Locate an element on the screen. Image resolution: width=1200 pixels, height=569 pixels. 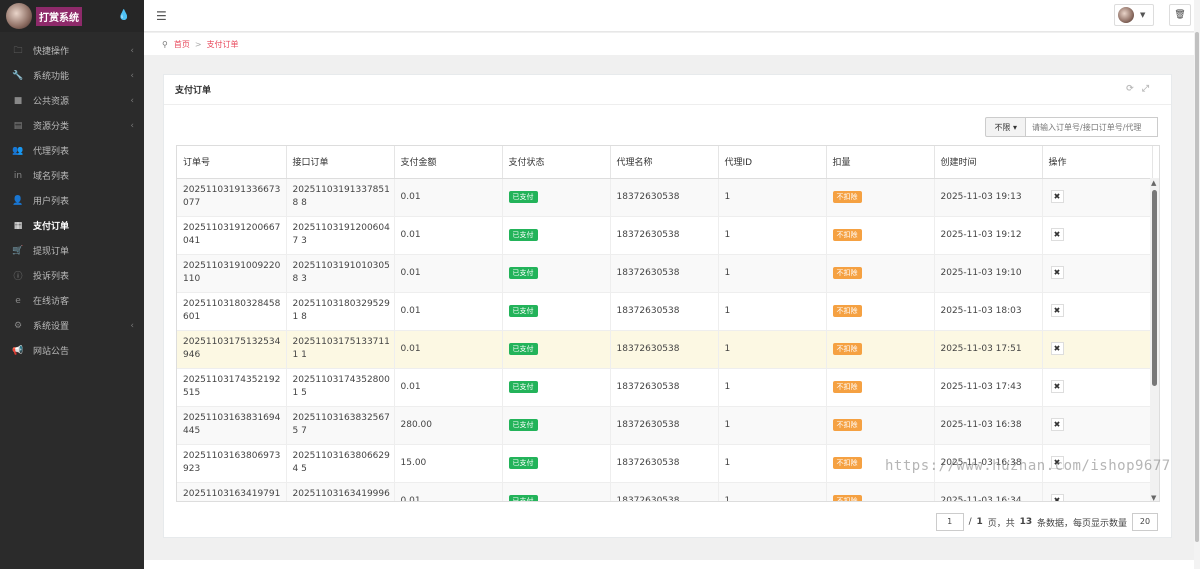
search-input is located at coordinates (1092, 127).